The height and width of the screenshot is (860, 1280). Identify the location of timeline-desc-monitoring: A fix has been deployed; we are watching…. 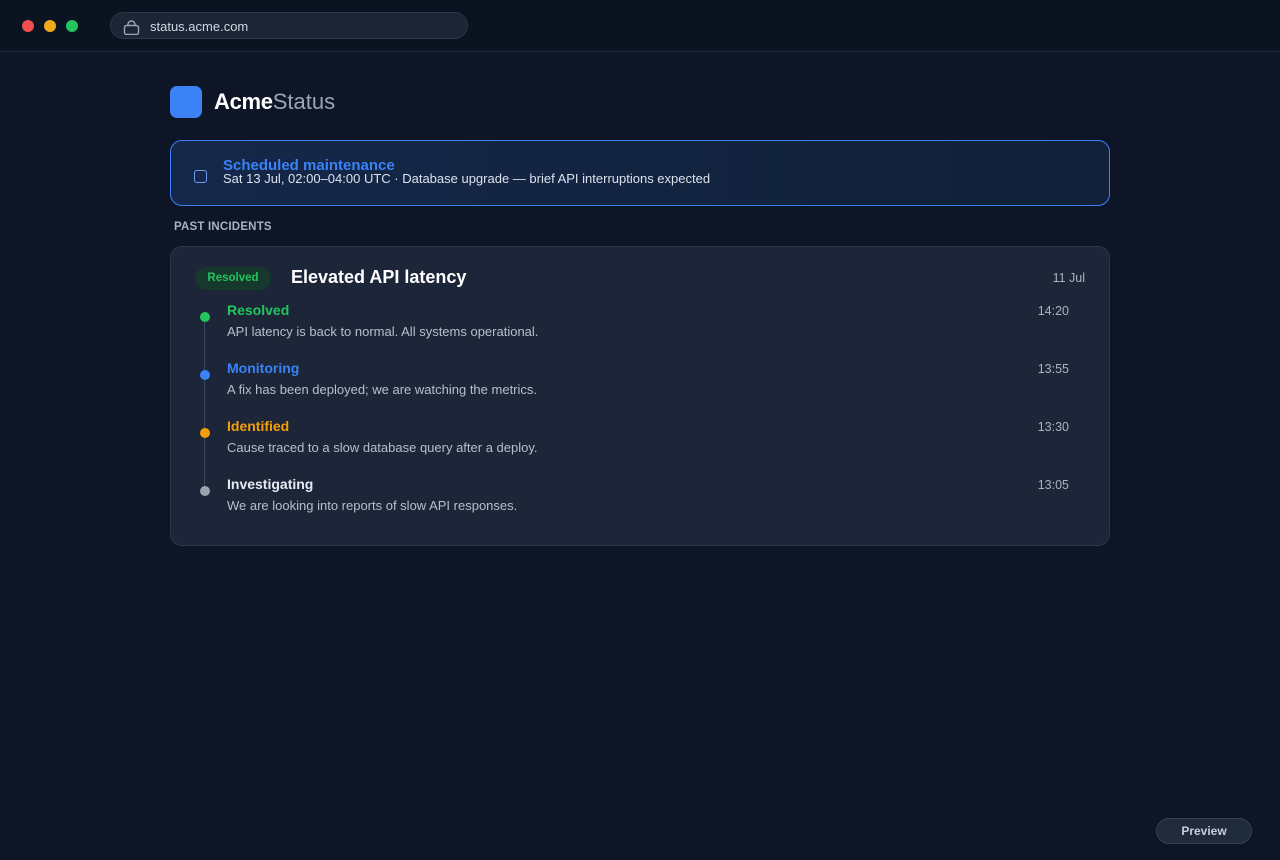
(382, 389).